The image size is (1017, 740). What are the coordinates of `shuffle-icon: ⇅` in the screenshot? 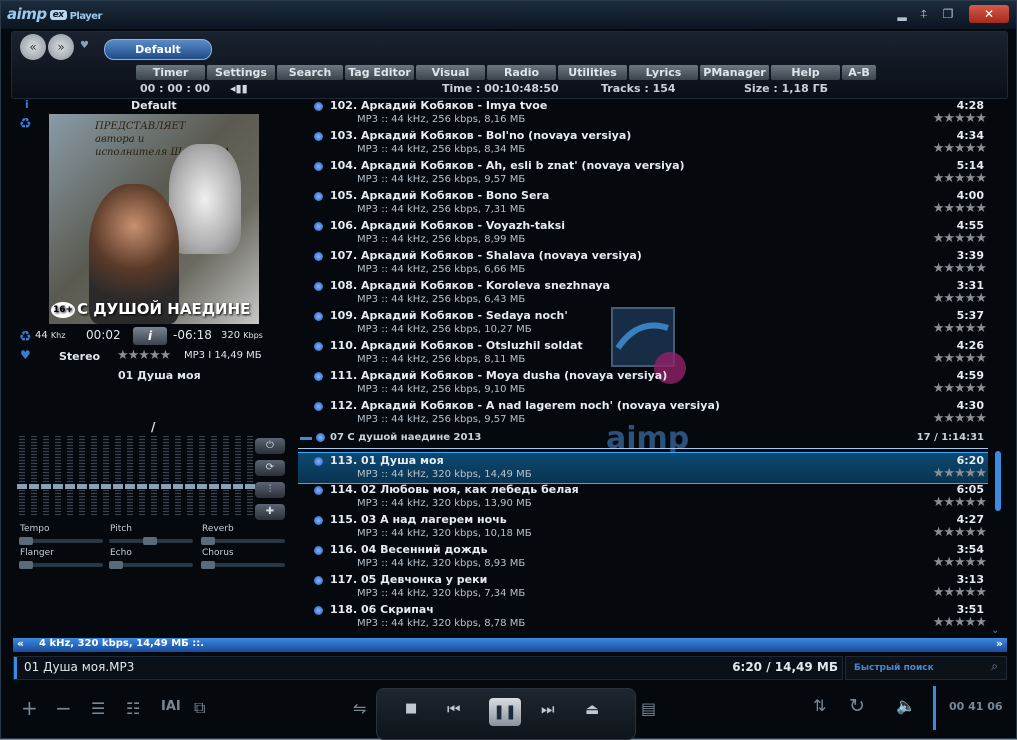 It's located at (819, 705).